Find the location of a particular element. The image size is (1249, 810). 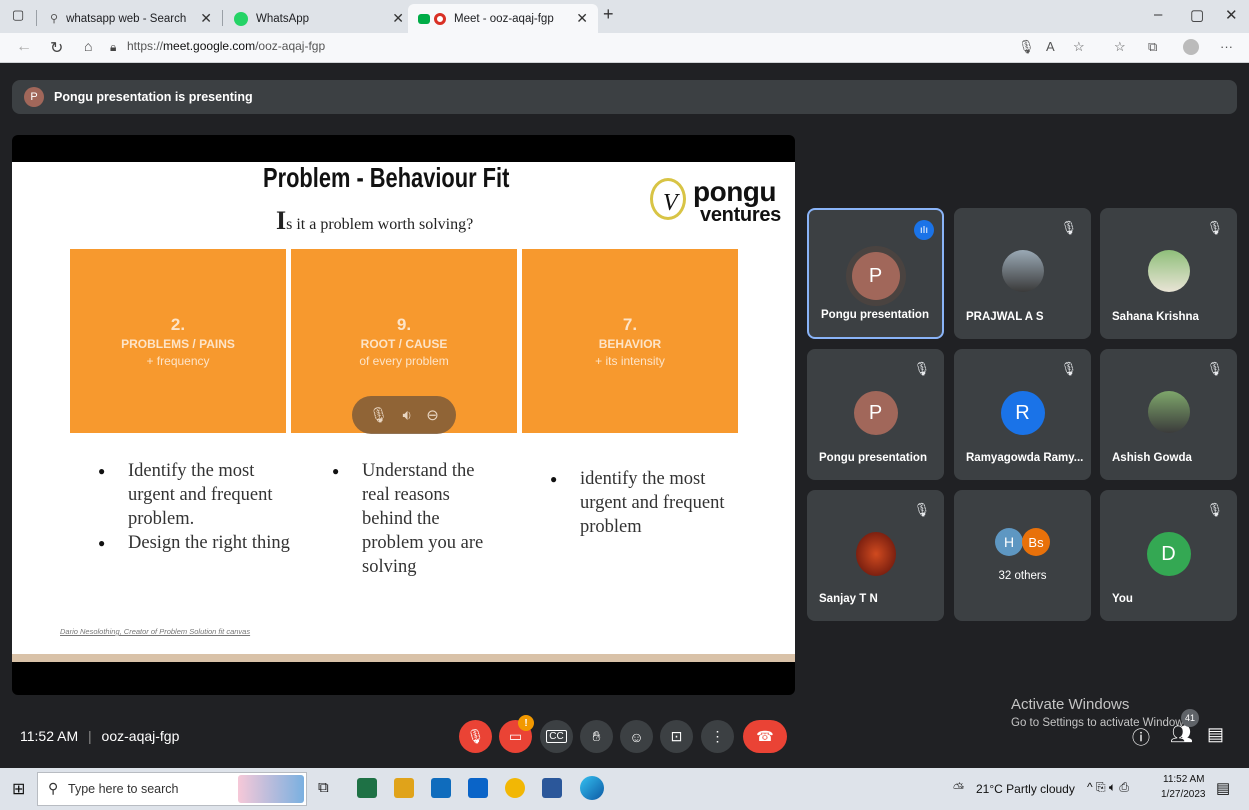

new-tab-icon: + is located at coordinates (608, 14).